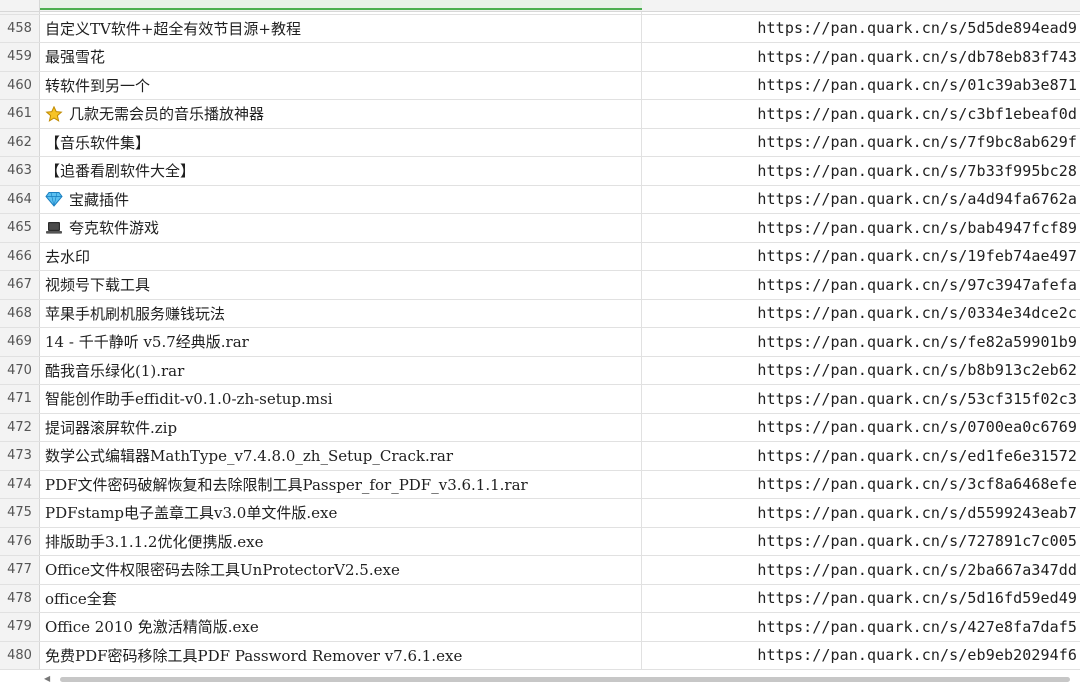 The height and width of the screenshot is (685, 1080). What do you see at coordinates (341, 28) in the screenshot?
I see `title-cell: 自定义TV软件+超全有效节目源+教程` at bounding box center [341, 28].